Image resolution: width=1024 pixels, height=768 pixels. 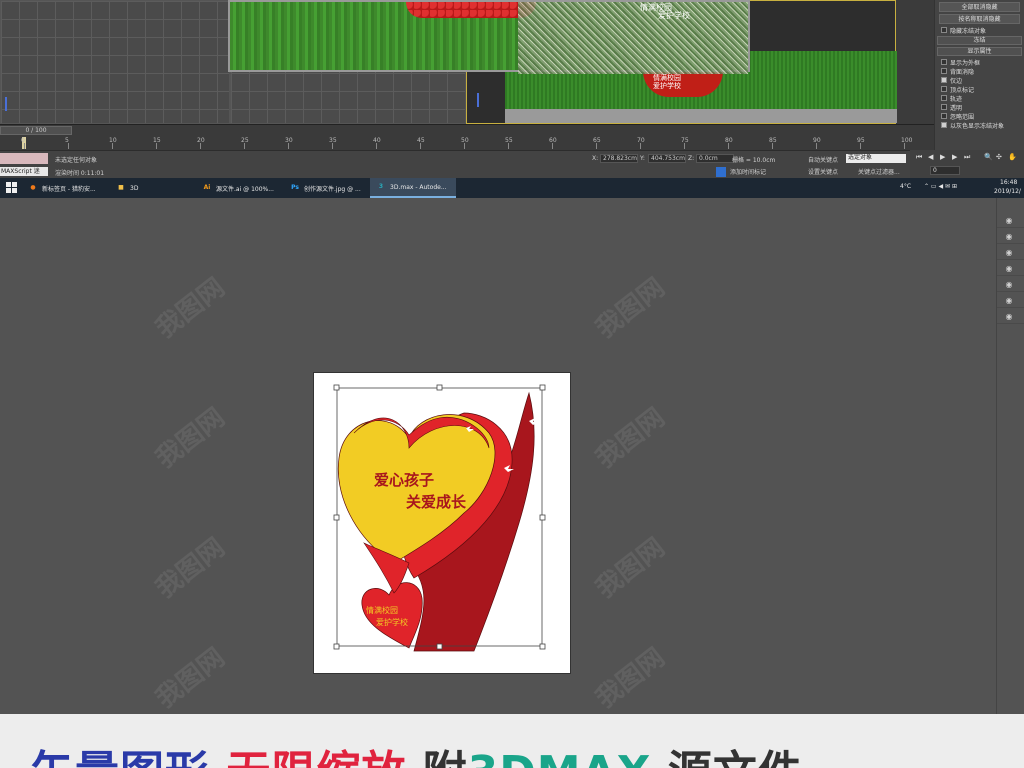 I want to click on banner-text: 矢量图形 无限缩放 附3DMAX 源文件, so click(x=416, y=752).